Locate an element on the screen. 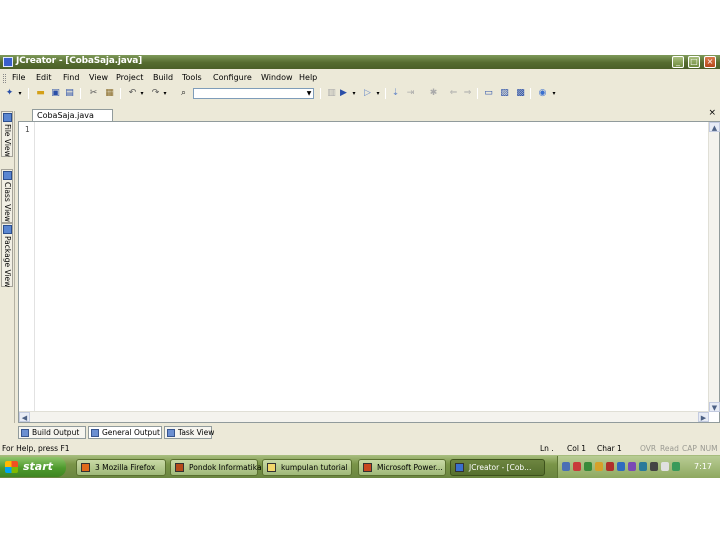 This screenshot has height=540, width=720. menu-find: Find is located at coordinates (71, 77).